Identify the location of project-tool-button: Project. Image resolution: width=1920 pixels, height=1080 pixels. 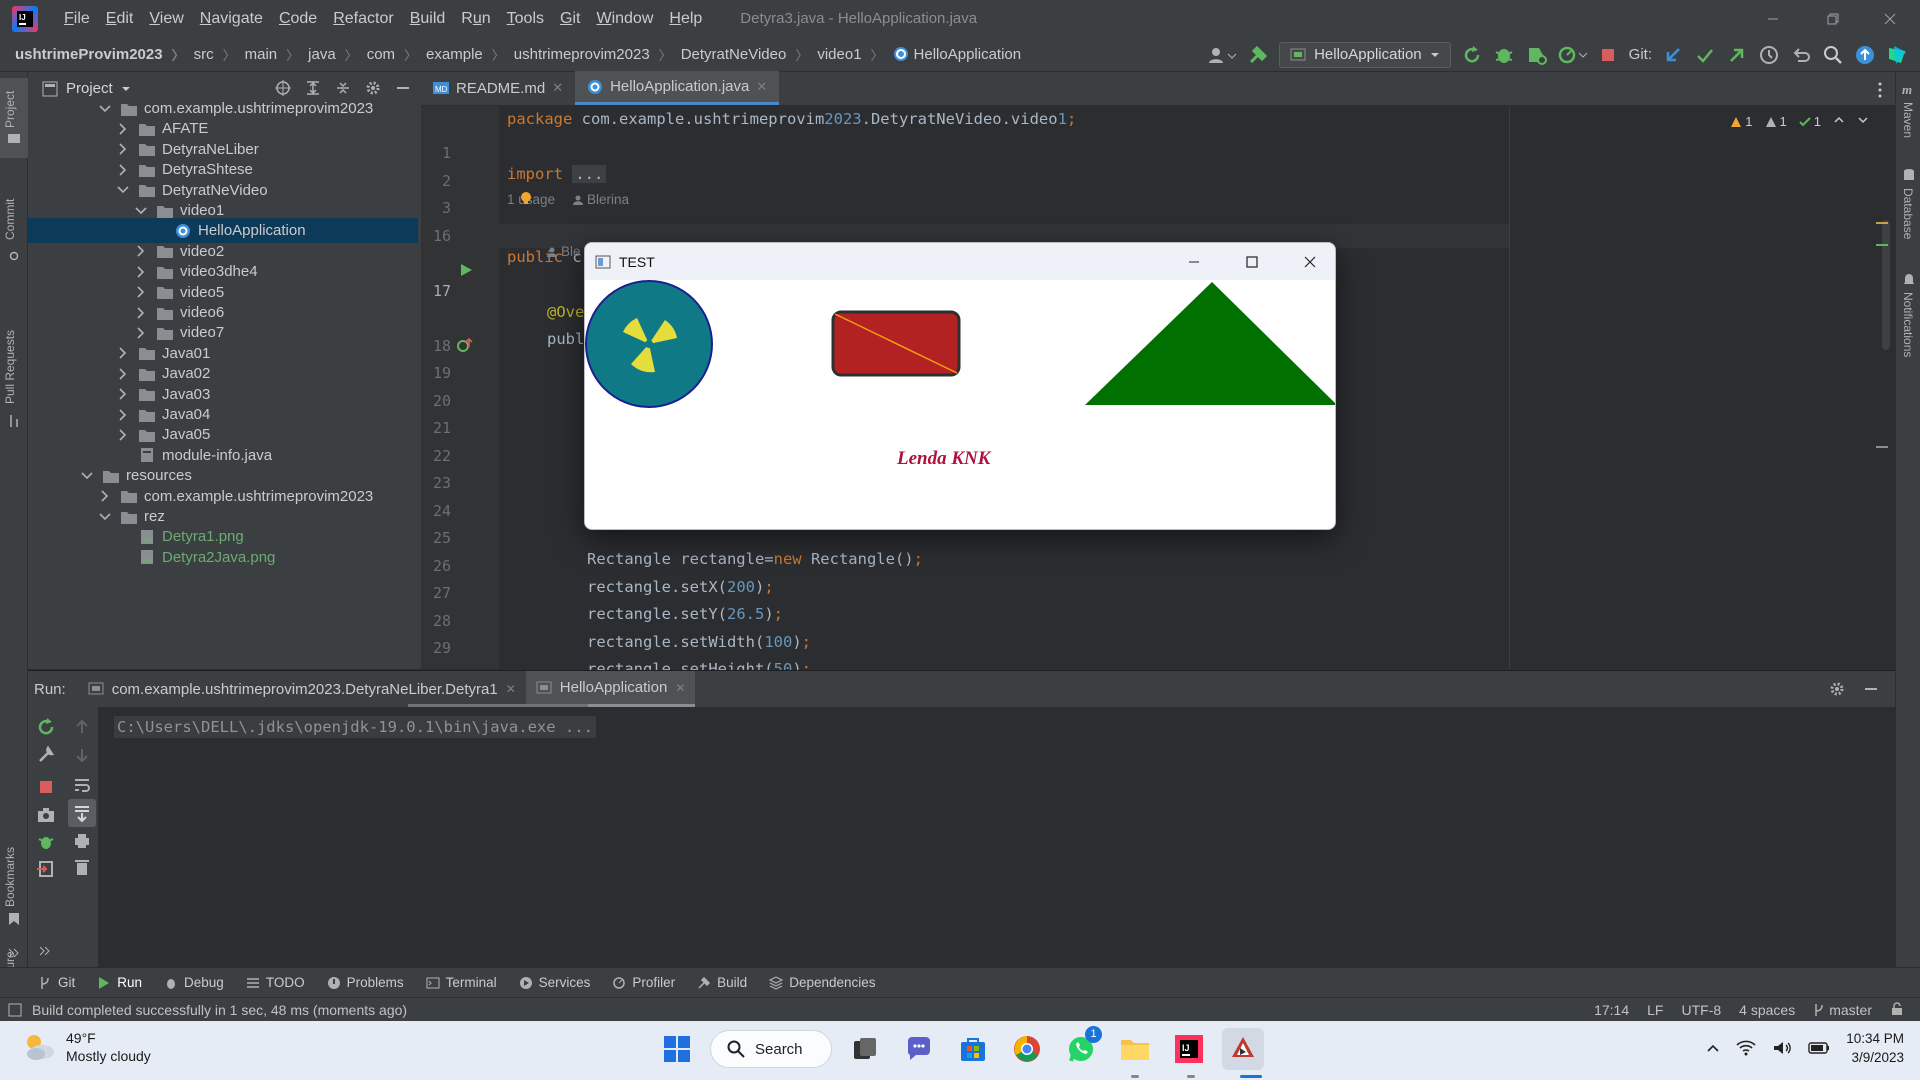
(10, 109).